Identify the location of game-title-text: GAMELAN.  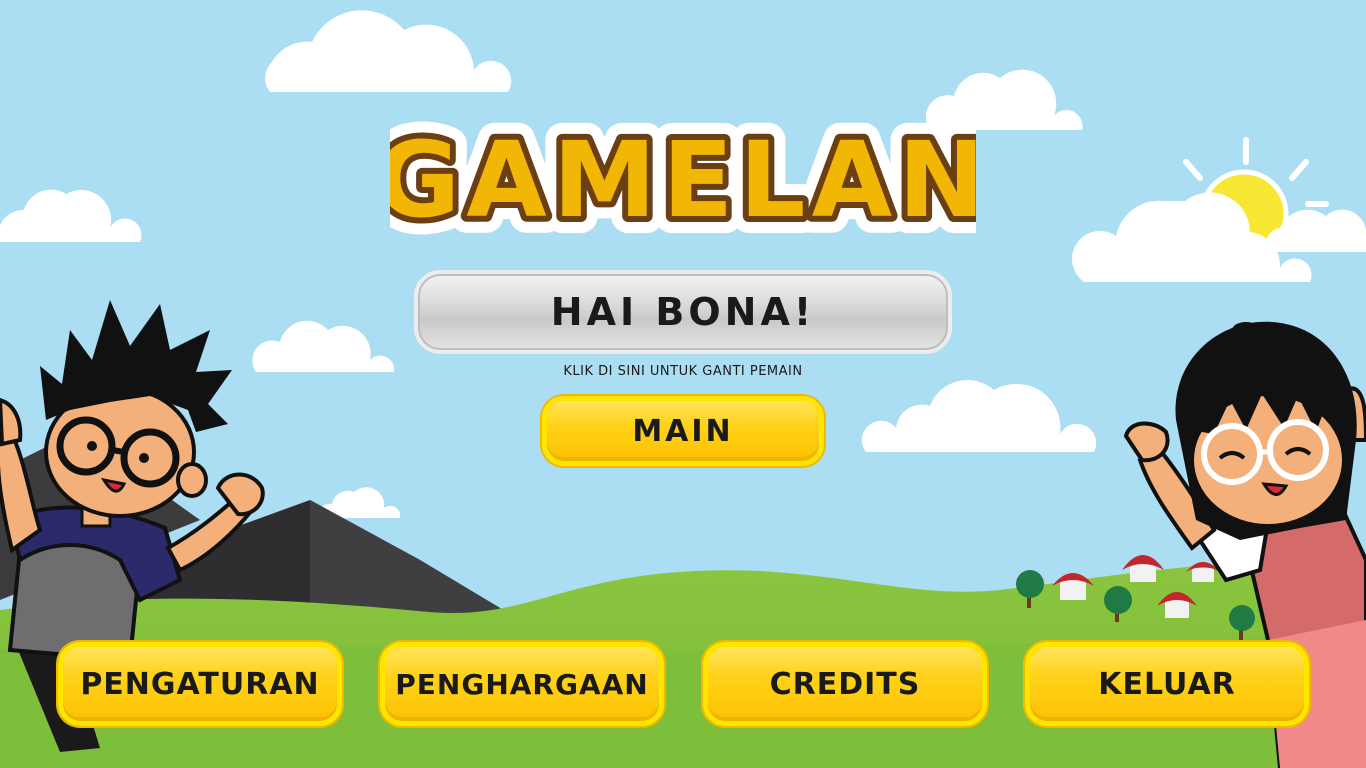
(683, 180).